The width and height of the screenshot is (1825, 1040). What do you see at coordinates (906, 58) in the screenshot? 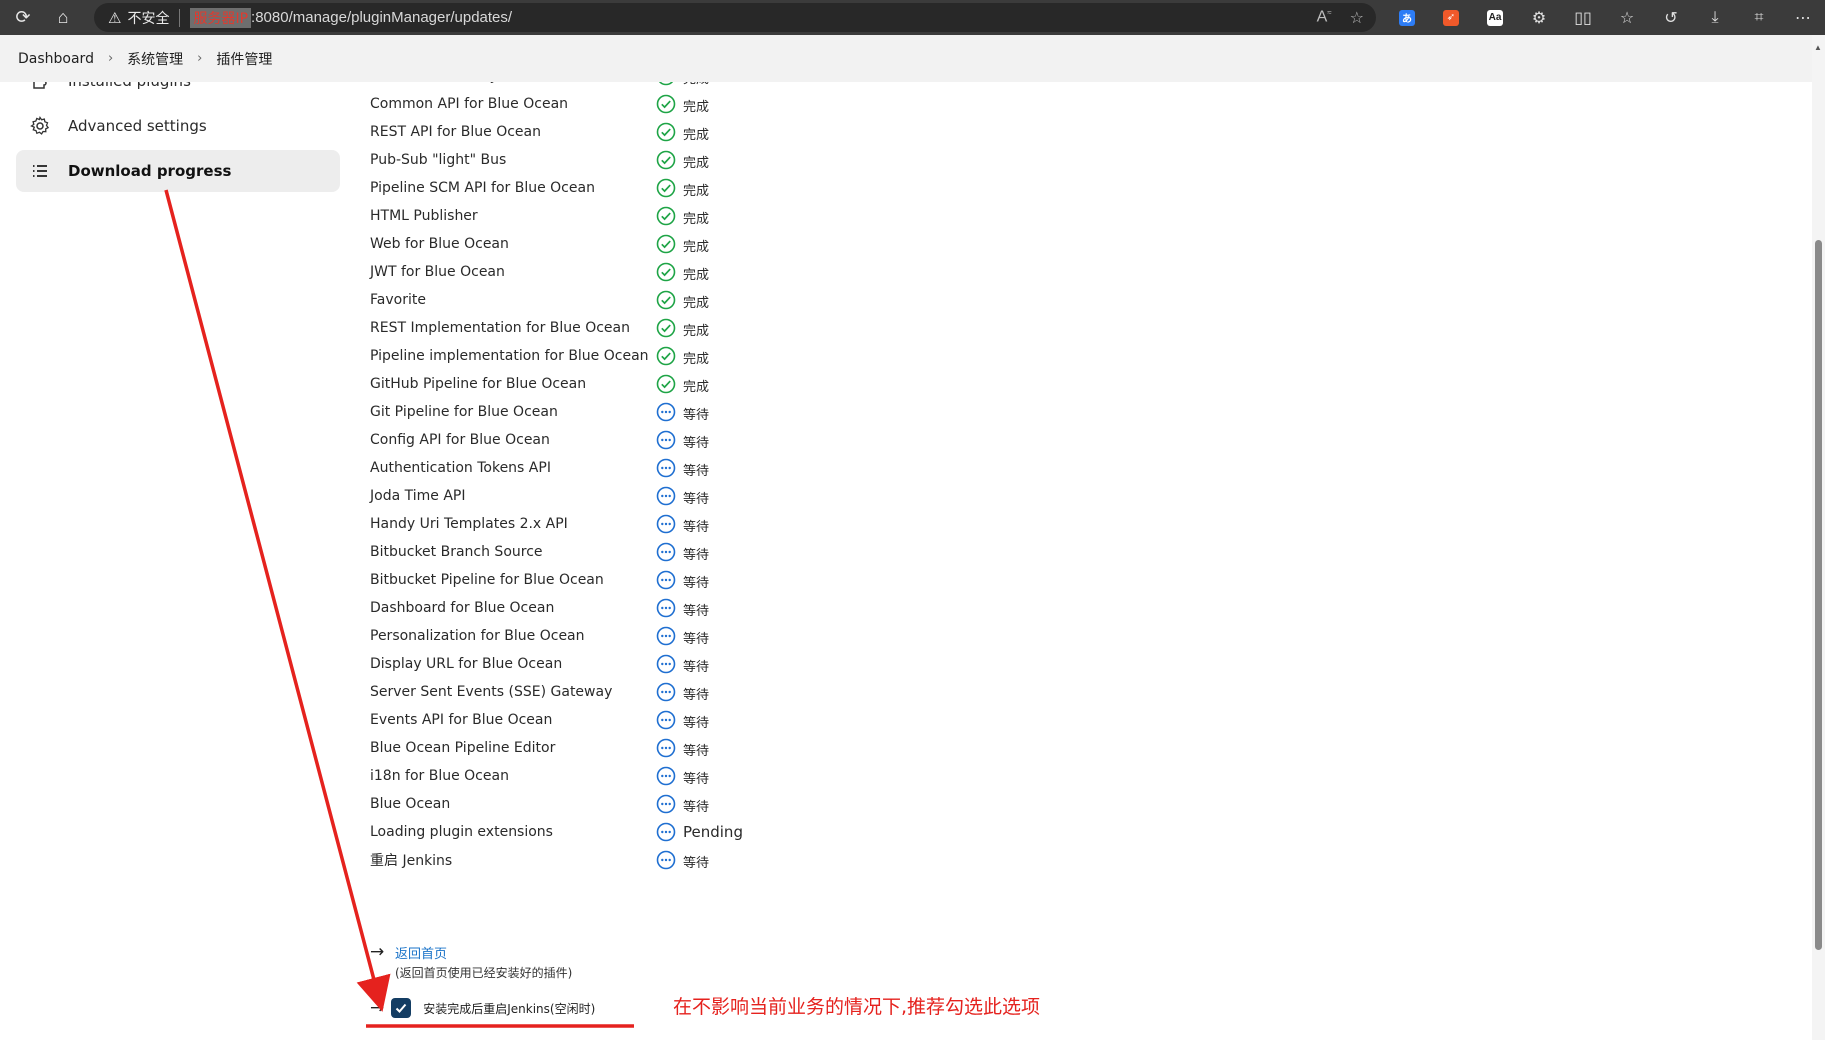
I see `breadcrumb: Dashboard › 系统管理 › 插件管理` at bounding box center [906, 58].